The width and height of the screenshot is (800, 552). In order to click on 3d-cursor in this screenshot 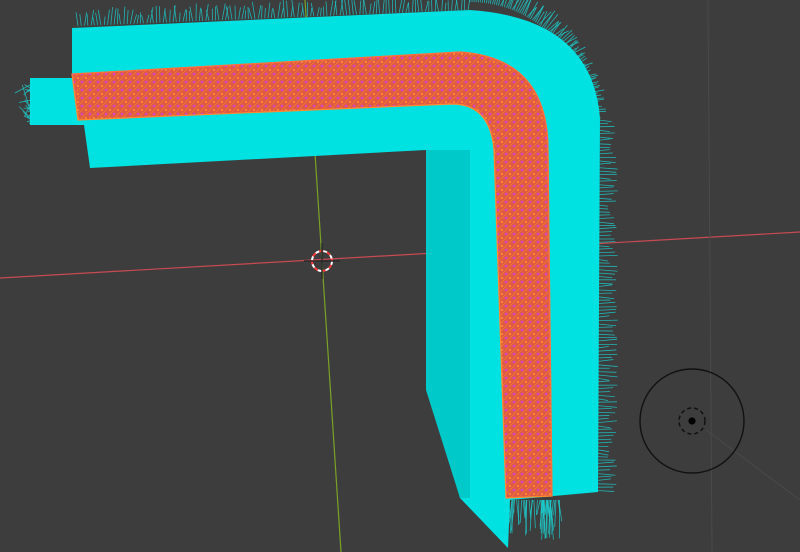, I will do `click(322, 261)`.